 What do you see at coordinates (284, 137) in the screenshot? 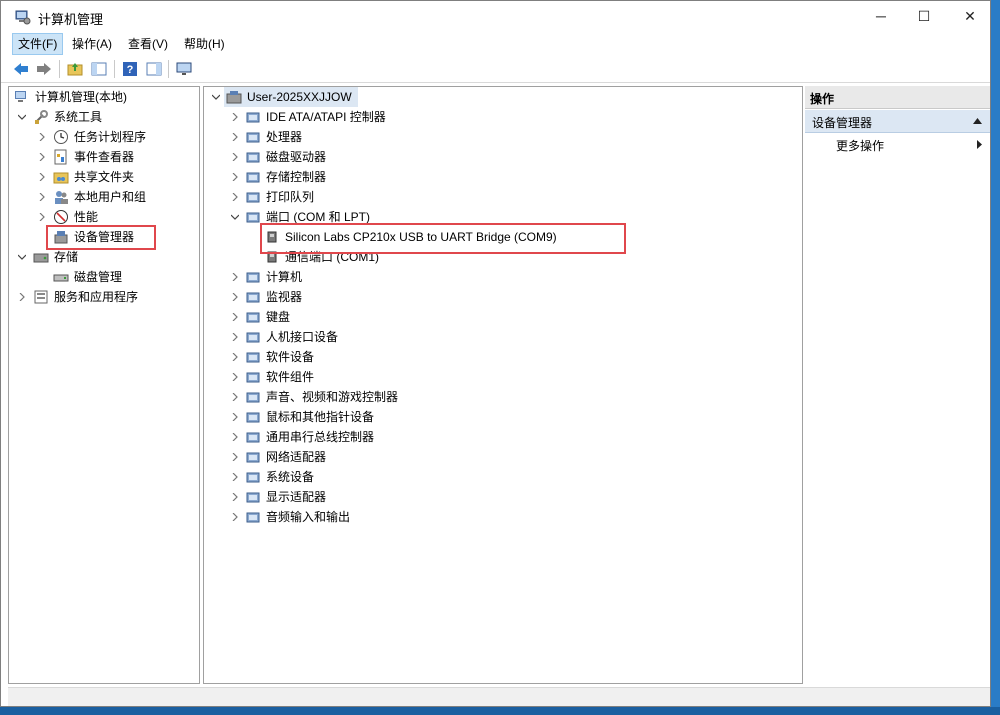
I see `device-category-label: 处理器` at bounding box center [284, 137].